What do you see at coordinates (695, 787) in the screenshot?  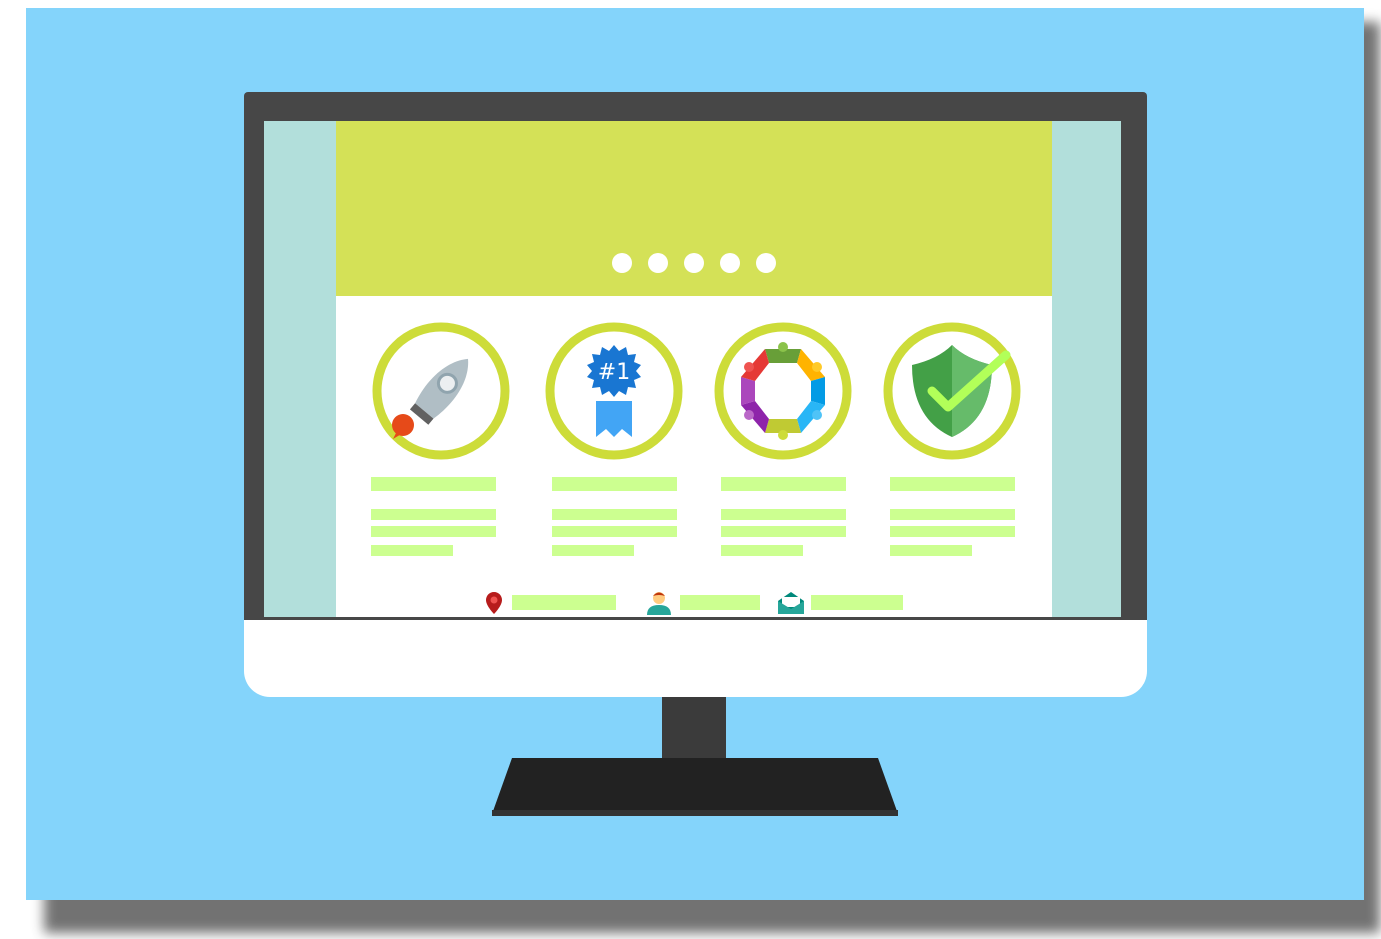 I see `monitor-stand-base` at bounding box center [695, 787].